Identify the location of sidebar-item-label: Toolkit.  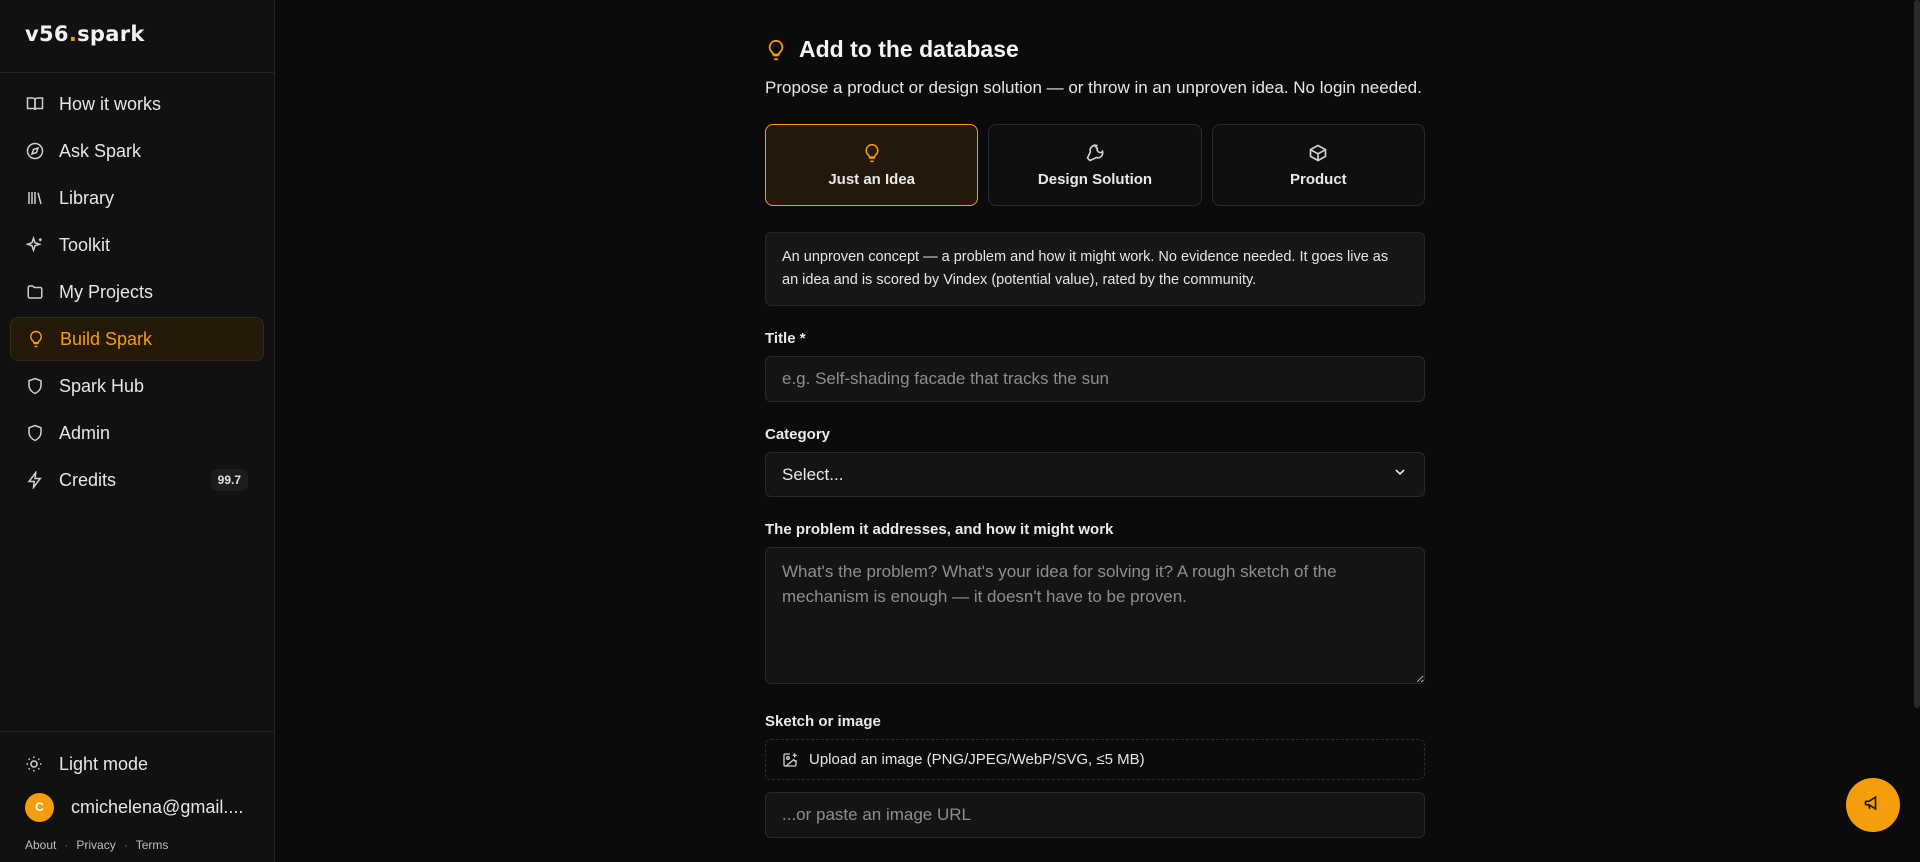
(85, 244).